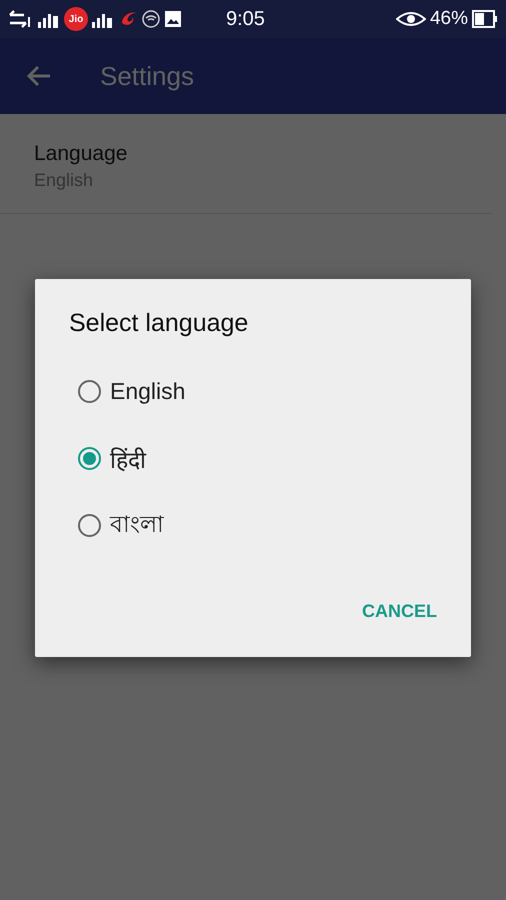  What do you see at coordinates (159, 323) in the screenshot?
I see `dialog-title: Select language` at bounding box center [159, 323].